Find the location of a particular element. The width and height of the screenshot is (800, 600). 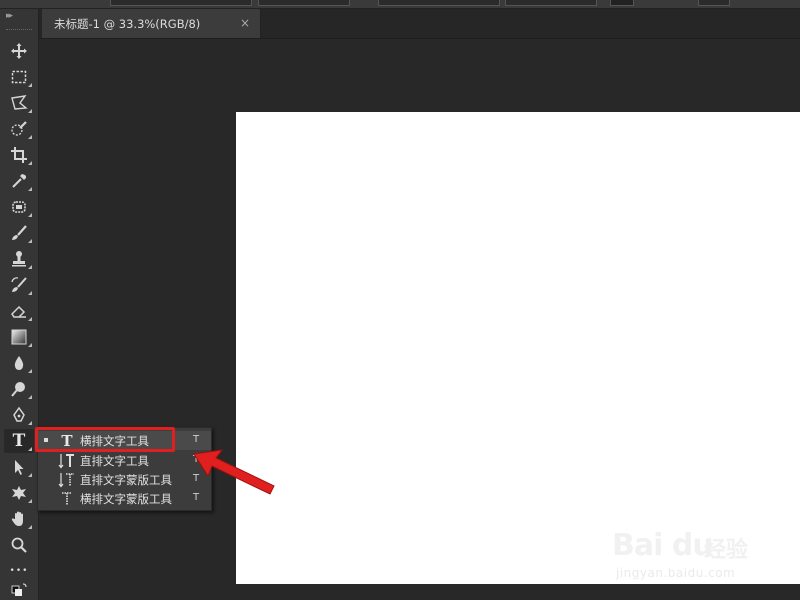

document-tab: 未标题-1 @ 33.3%(RGB/8) × is located at coordinates (151, 23).